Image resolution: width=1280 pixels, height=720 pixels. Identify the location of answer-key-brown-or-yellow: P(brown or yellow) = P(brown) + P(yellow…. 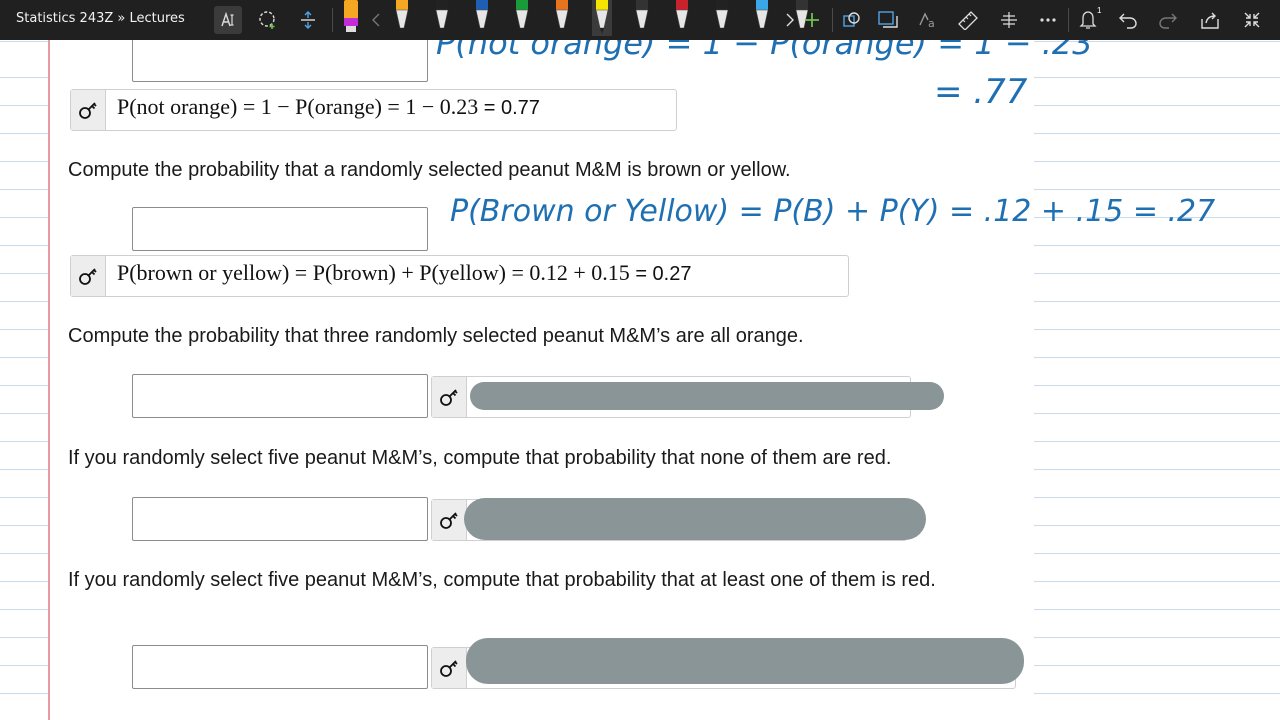
(459, 276).